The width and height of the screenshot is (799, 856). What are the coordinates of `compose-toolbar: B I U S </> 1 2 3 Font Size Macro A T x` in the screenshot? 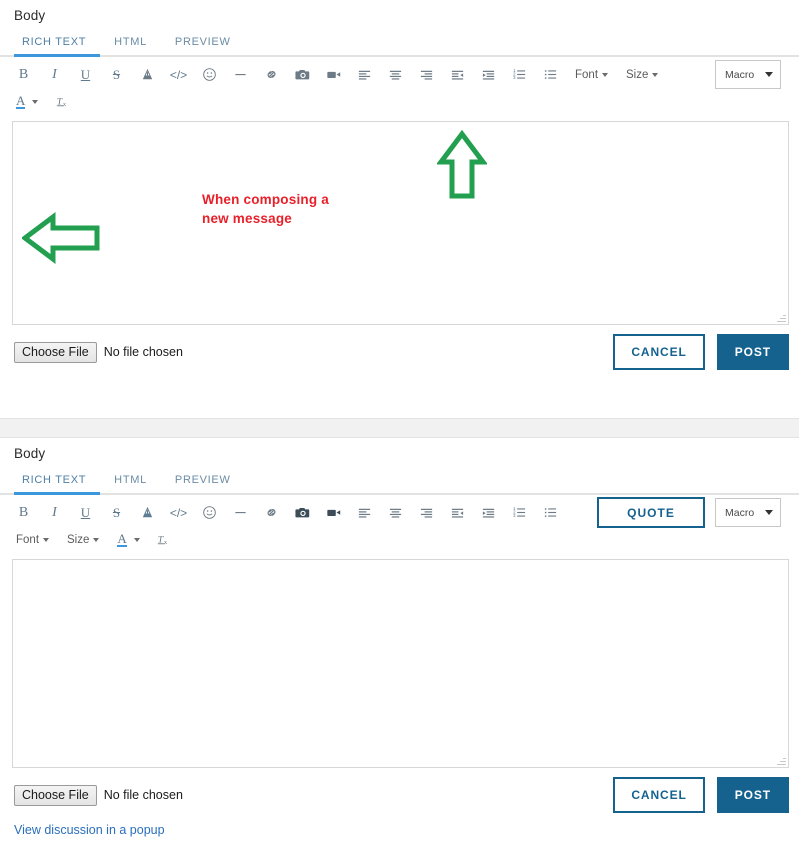 It's located at (399, 87).